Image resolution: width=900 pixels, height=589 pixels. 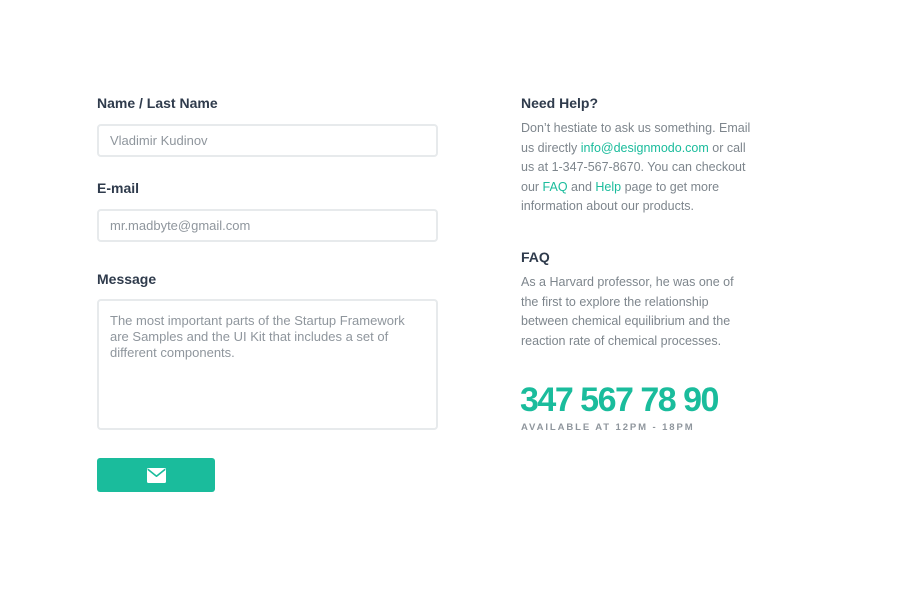 What do you see at coordinates (555, 187) in the screenshot?
I see `faq-link: FAQ` at bounding box center [555, 187].